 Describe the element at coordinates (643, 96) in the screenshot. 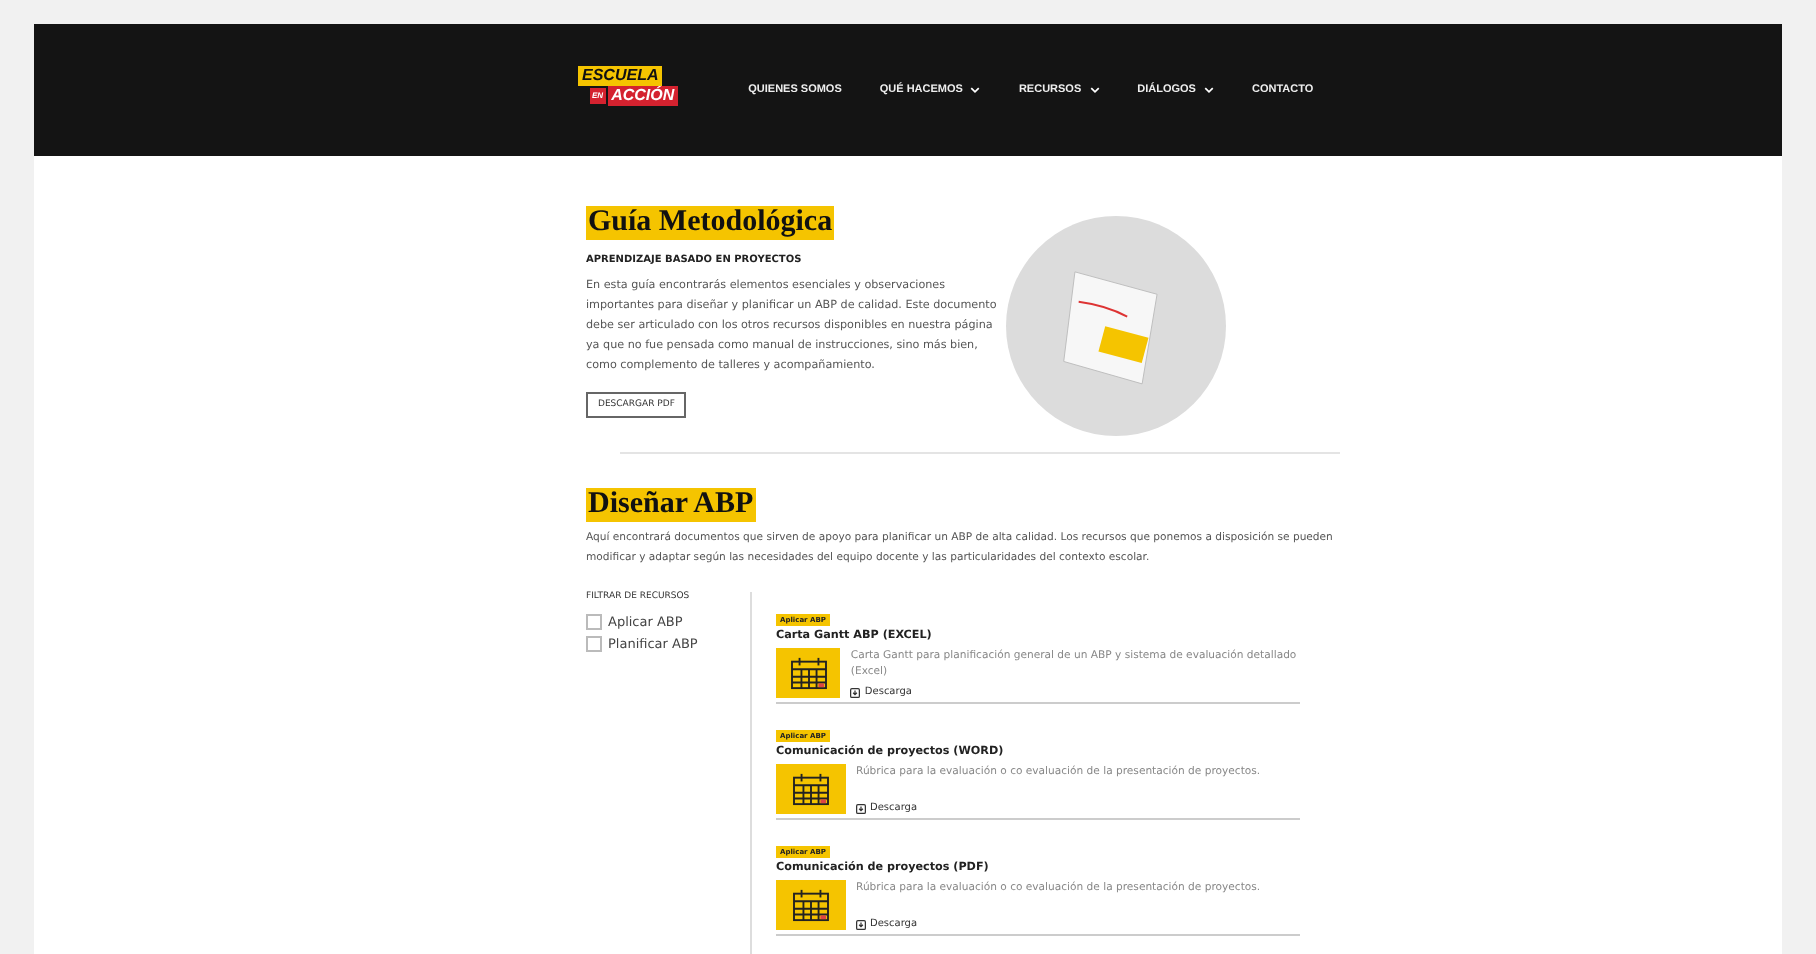

I see `logo-text: ACCIÓN` at that location.